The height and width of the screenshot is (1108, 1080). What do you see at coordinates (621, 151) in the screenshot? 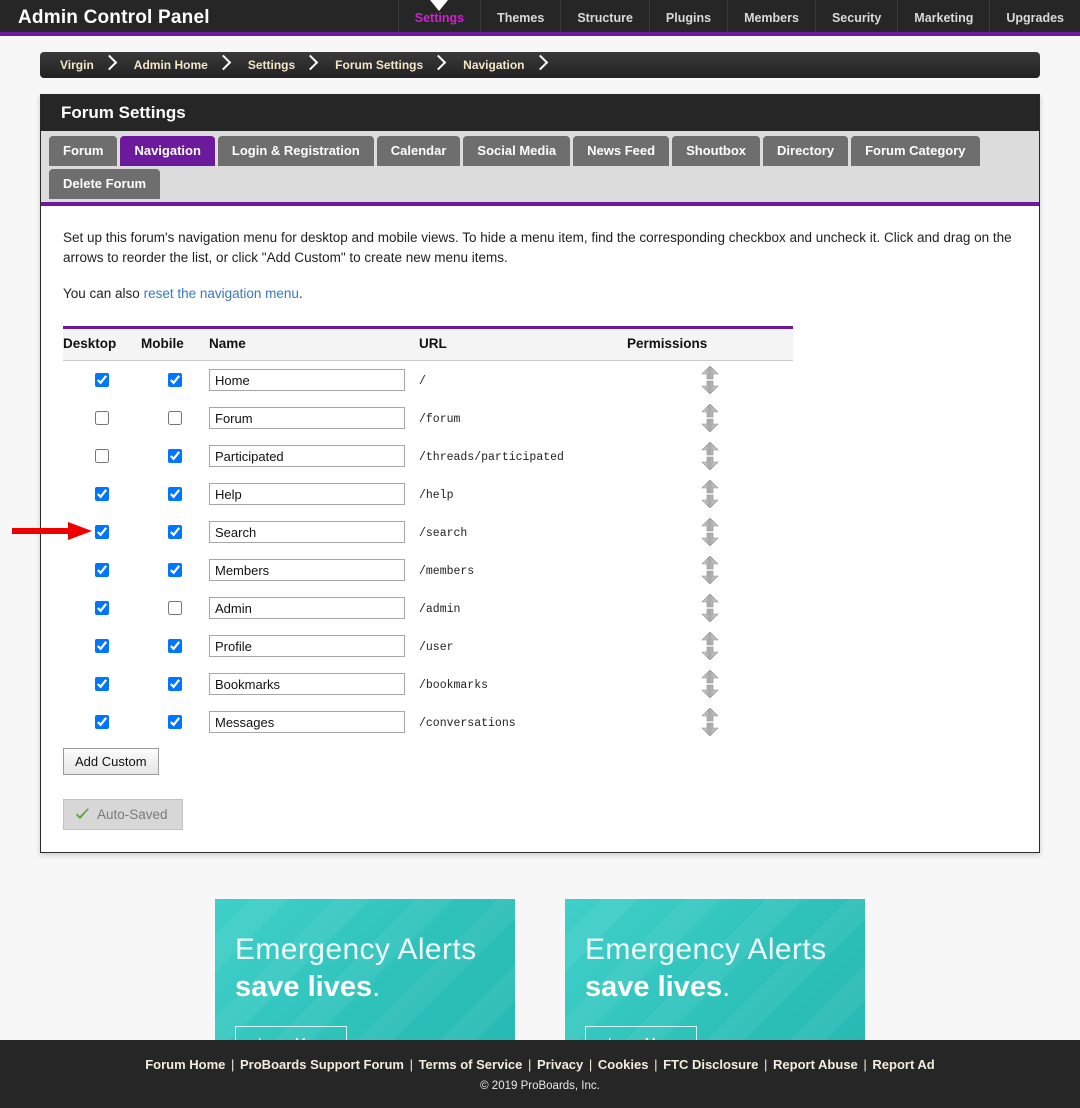
I see `tab-news-feed: News Feed` at bounding box center [621, 151].